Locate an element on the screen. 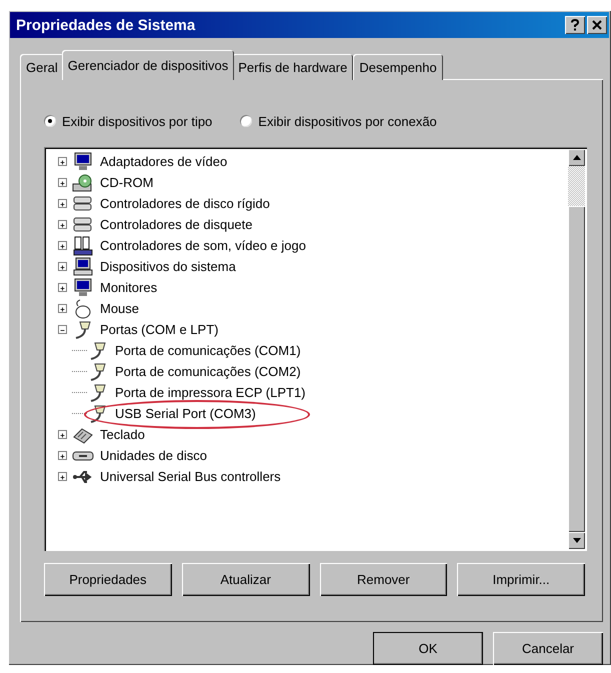 Image resolution: width=611 pixels, height=673 pixels. radio-label: Exibir dispositivos por conexão is located at coordinates (347, 121).